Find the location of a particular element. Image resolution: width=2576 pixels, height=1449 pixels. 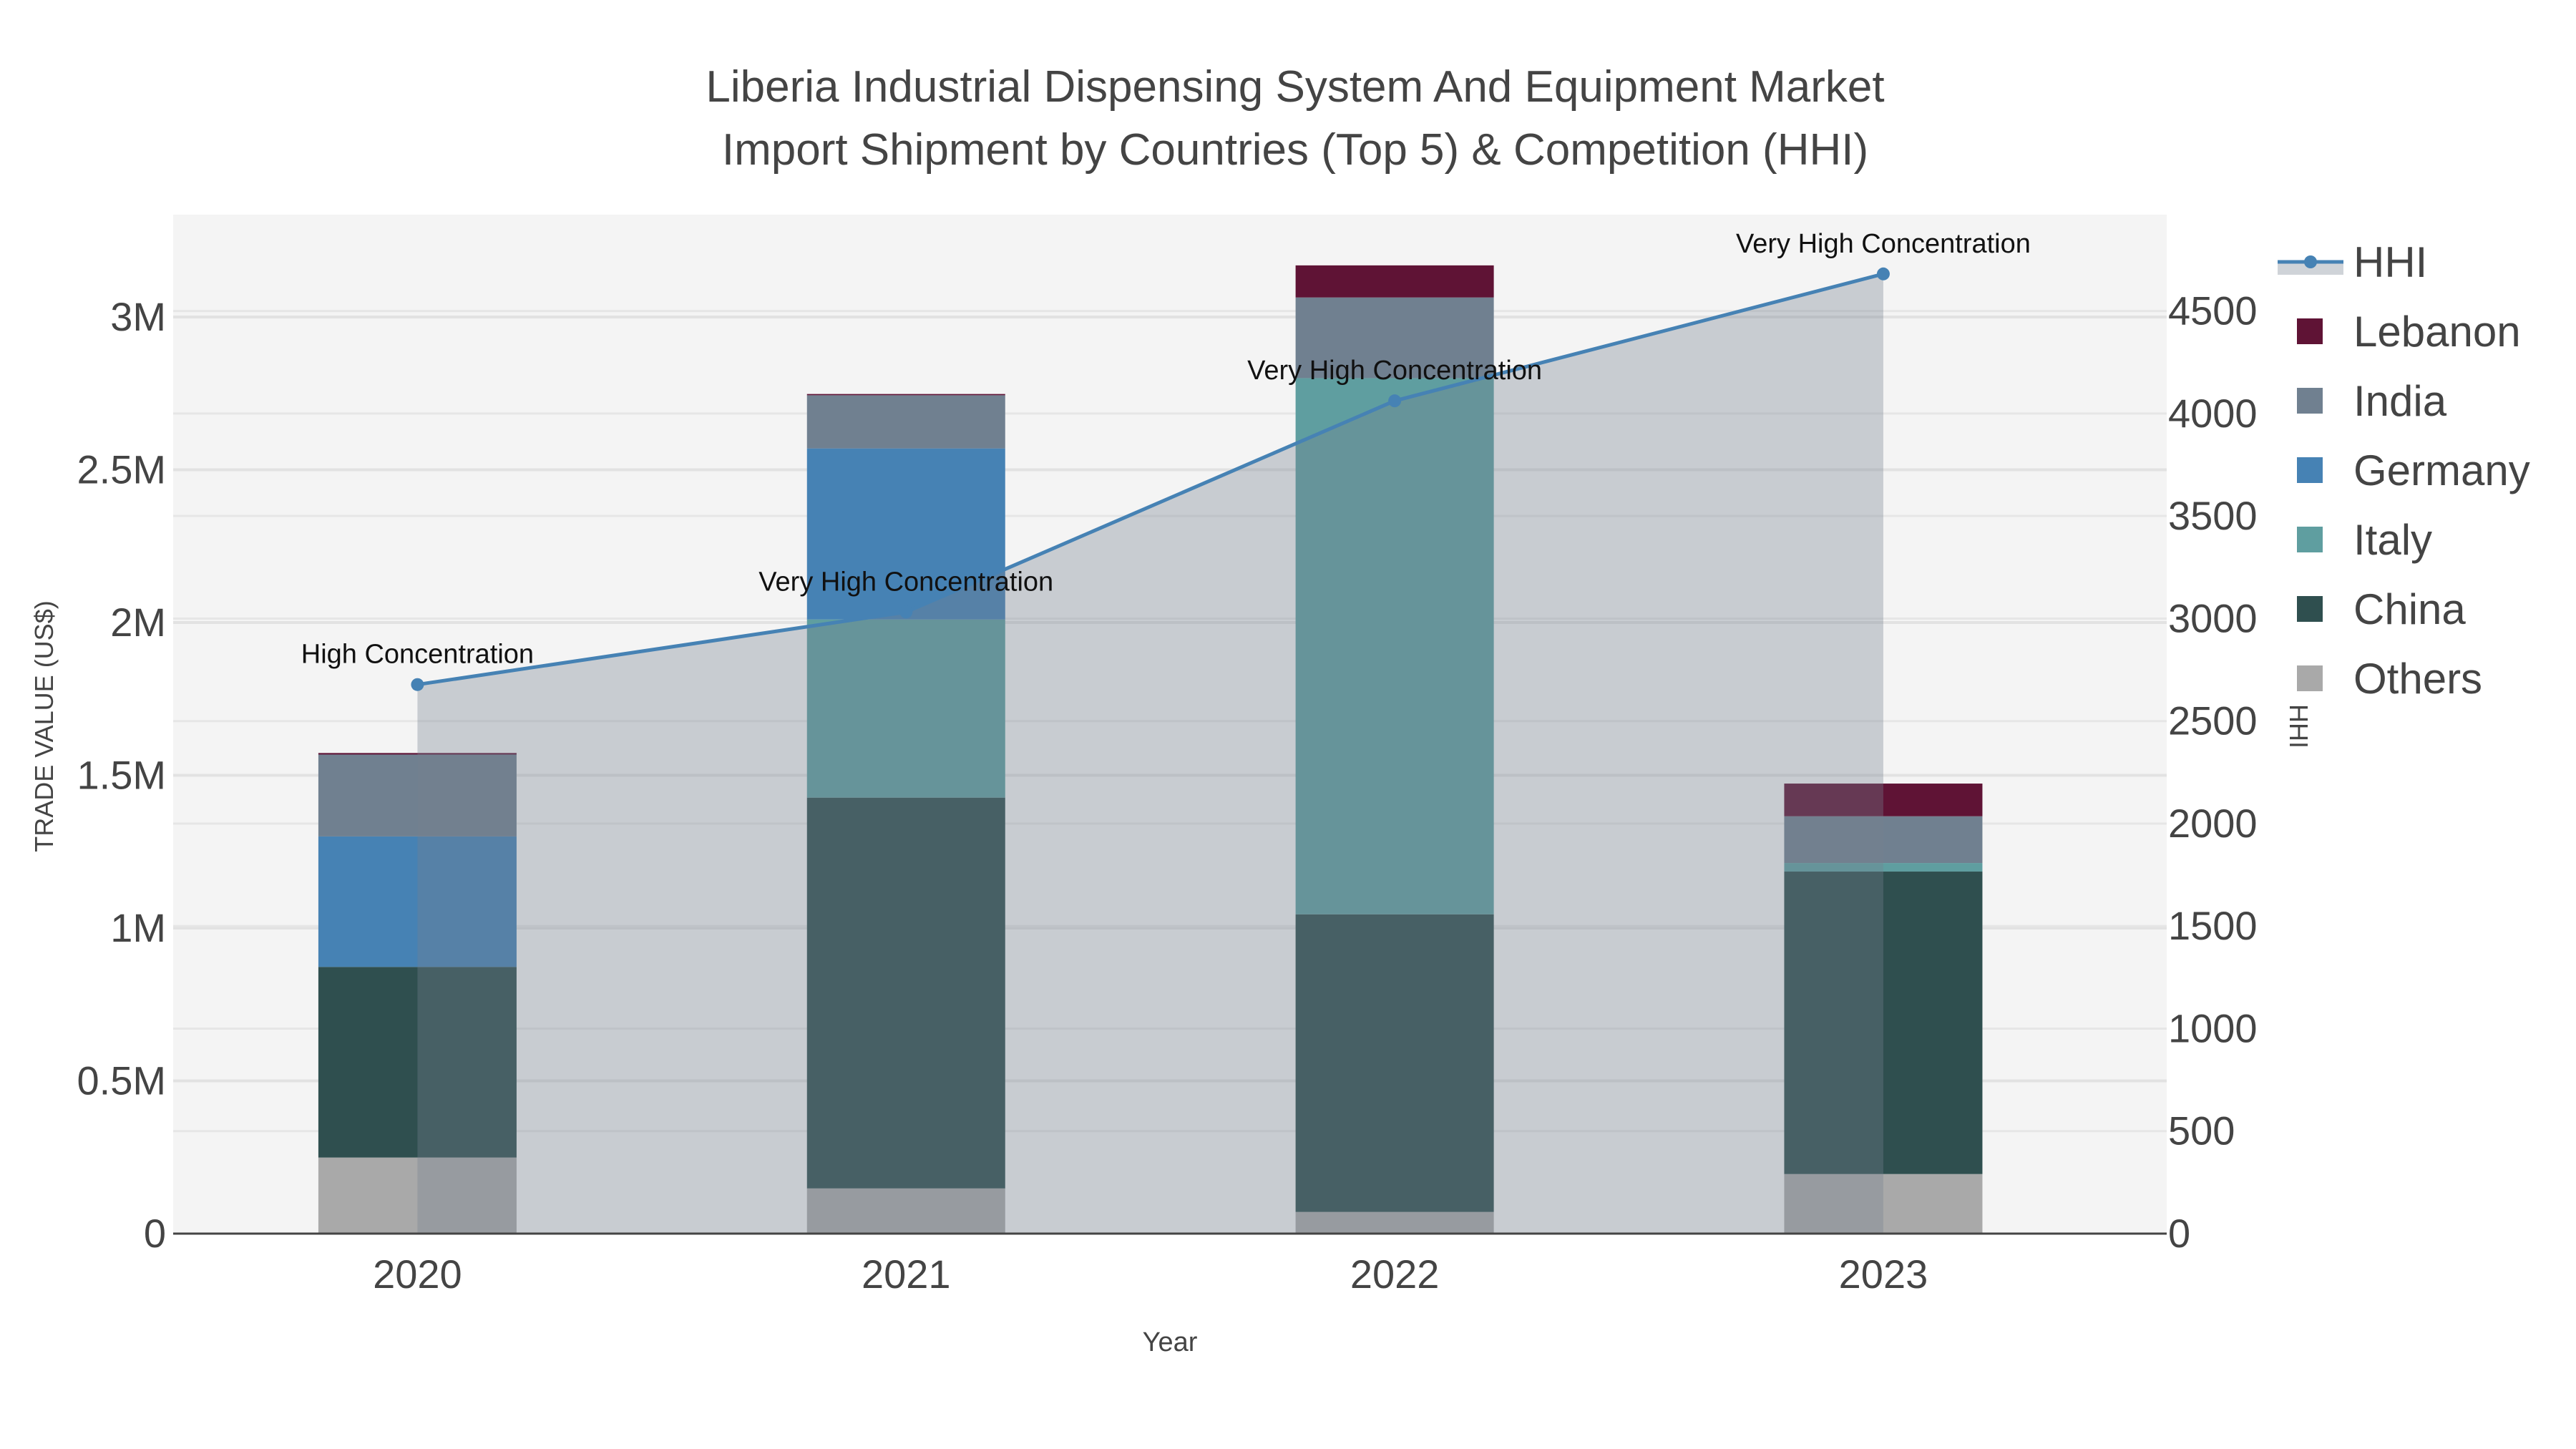

legend-swatch-germany is located at coordinates (2310, 470).